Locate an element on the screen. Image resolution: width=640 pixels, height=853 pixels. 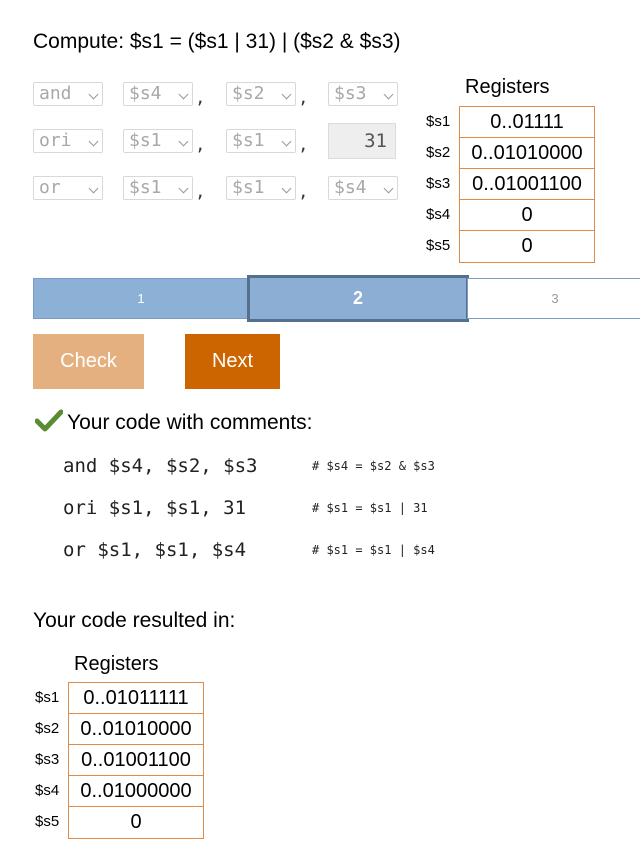
check-button: Check is located at coordinates (88, 361).